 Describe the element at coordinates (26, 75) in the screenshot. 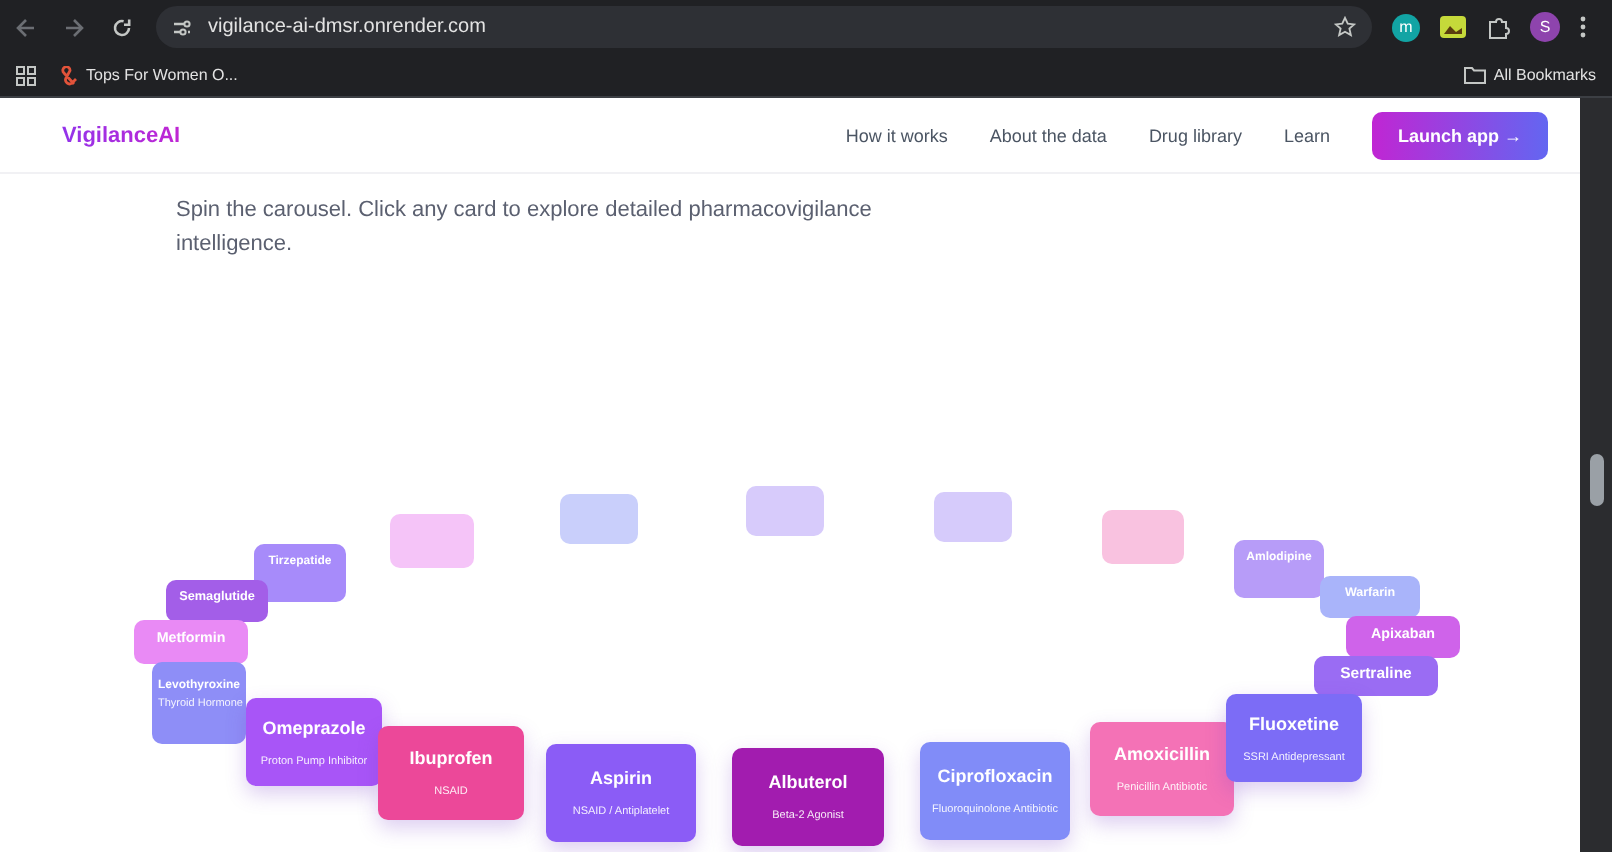

I see `apps-grid-icon` at that location.